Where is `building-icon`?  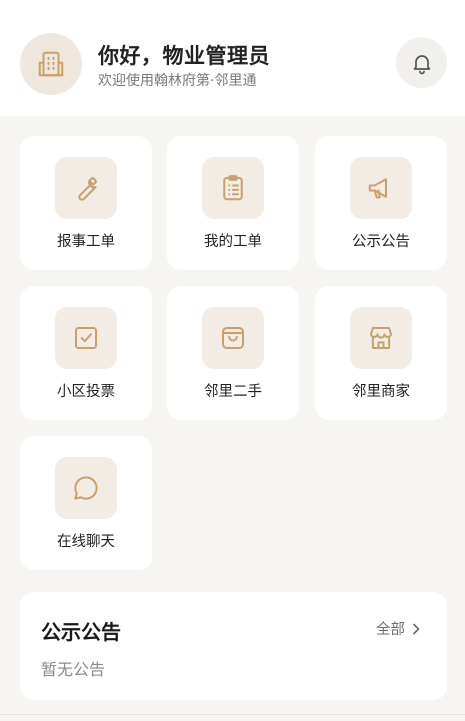 building-icon is located at coordinates (51, 64).